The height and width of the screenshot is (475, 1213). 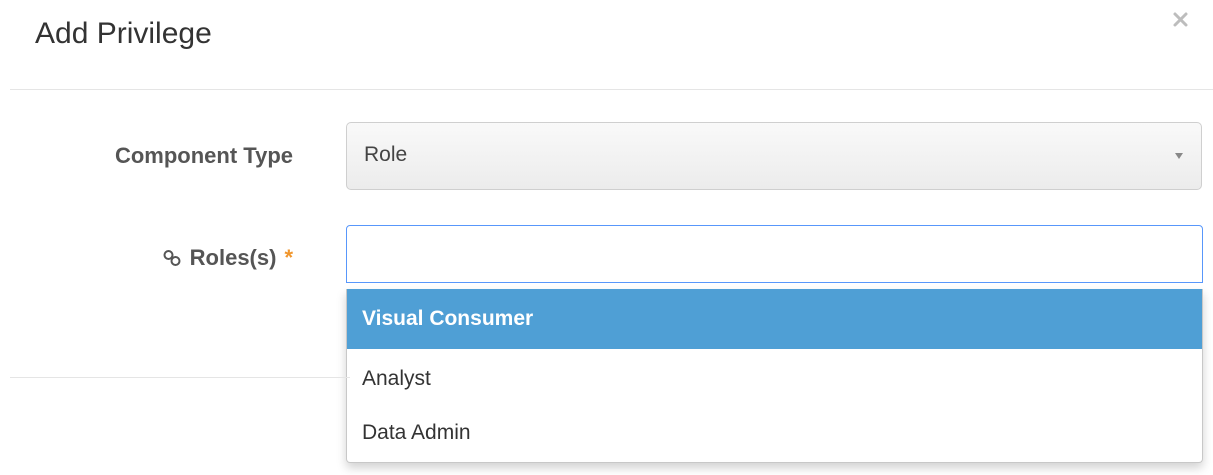 I want to click on component-type-value: Role, so click(x=386, y=154).